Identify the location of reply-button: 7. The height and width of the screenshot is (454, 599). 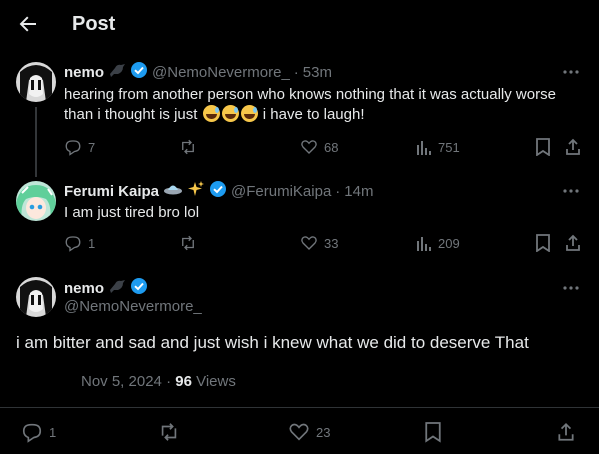
(79, 147).